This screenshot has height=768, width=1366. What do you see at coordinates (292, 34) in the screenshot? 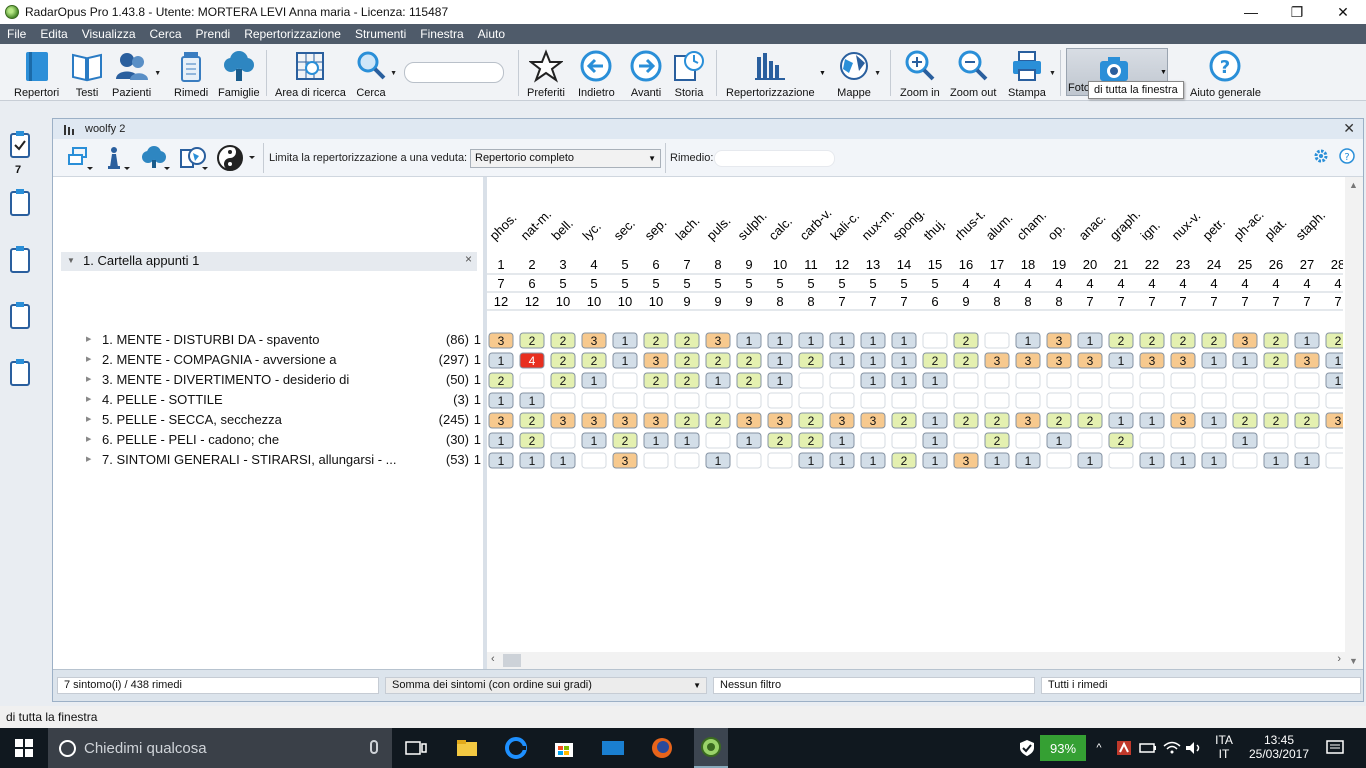
I see `menu-repertorizzazione: Repertorizzazione` at bounding box center [292, 34].